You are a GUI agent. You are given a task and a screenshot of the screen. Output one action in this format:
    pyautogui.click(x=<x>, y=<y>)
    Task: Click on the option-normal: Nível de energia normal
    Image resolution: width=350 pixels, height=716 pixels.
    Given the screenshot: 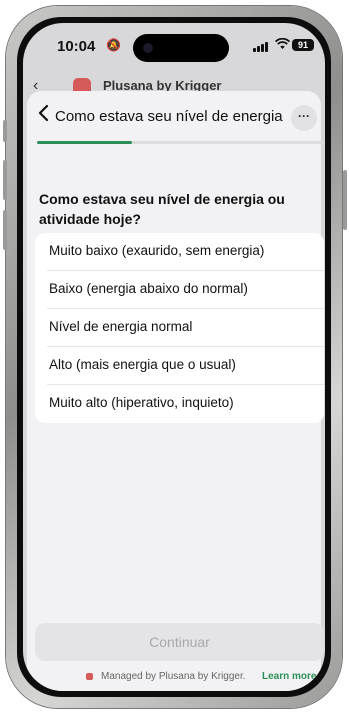 What is the action you would take?
    pyautogui.click(x=179, y=328)
    